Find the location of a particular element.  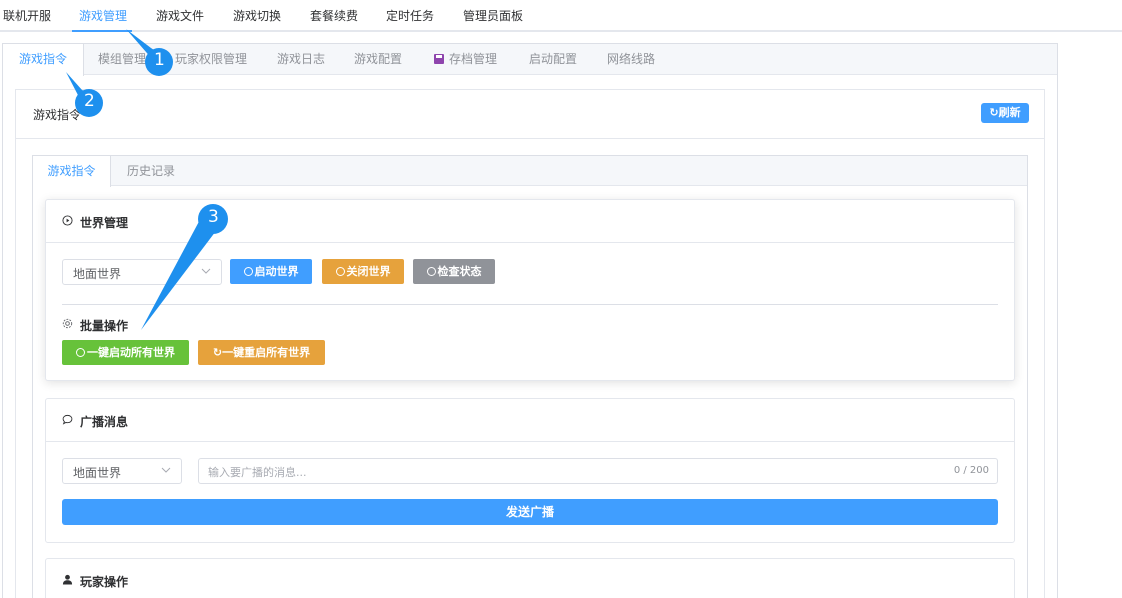

tab-player-permissions: 玩家权限管理 is located at coordinates (211, 59).